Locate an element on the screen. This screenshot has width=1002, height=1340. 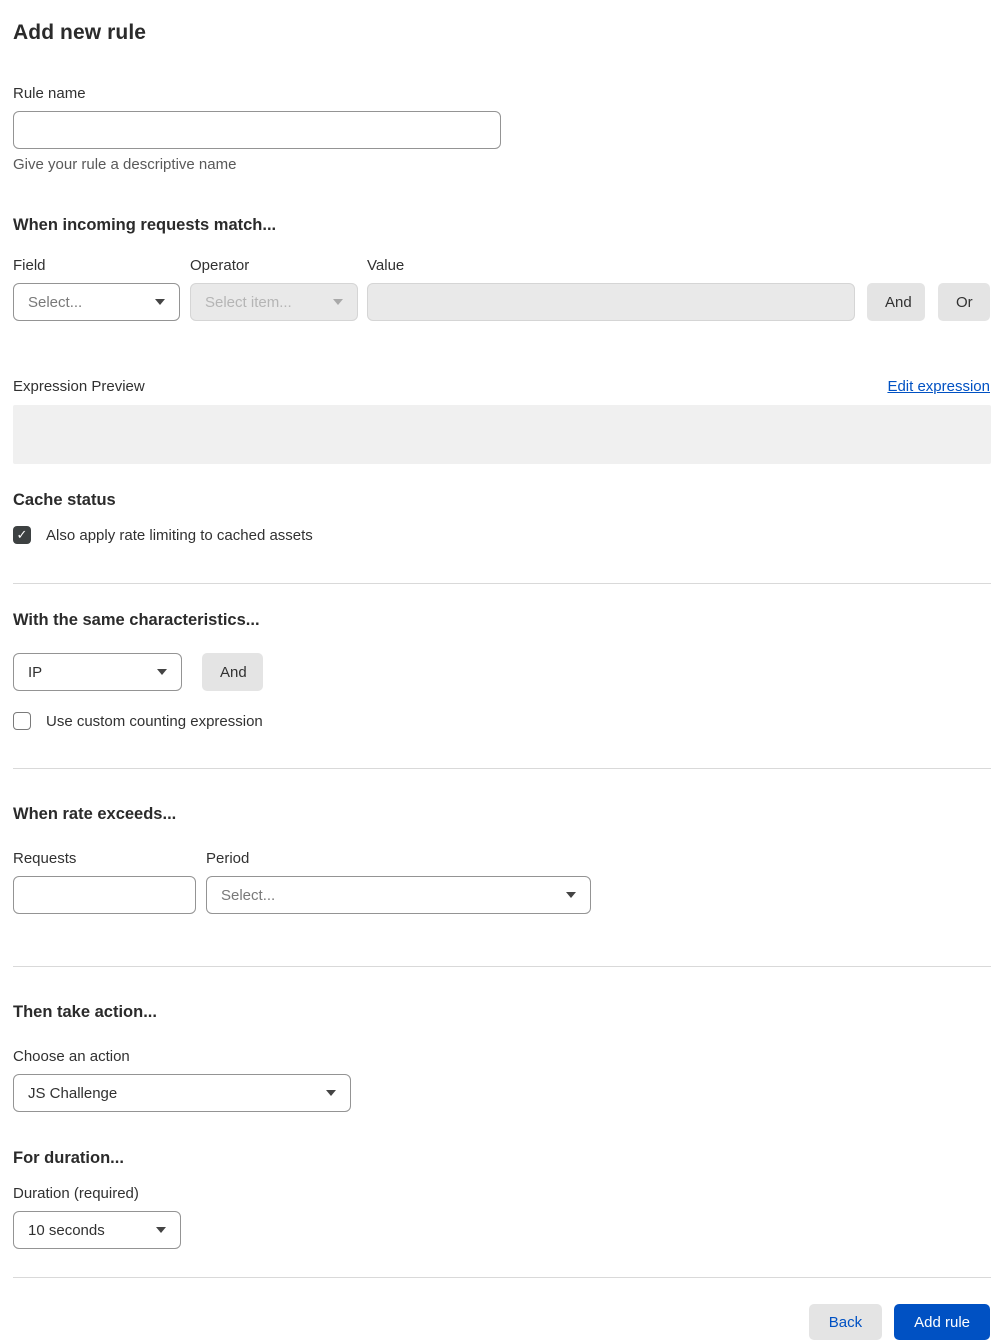
custom-counting-checkbox is located at coordinates (22, 721).